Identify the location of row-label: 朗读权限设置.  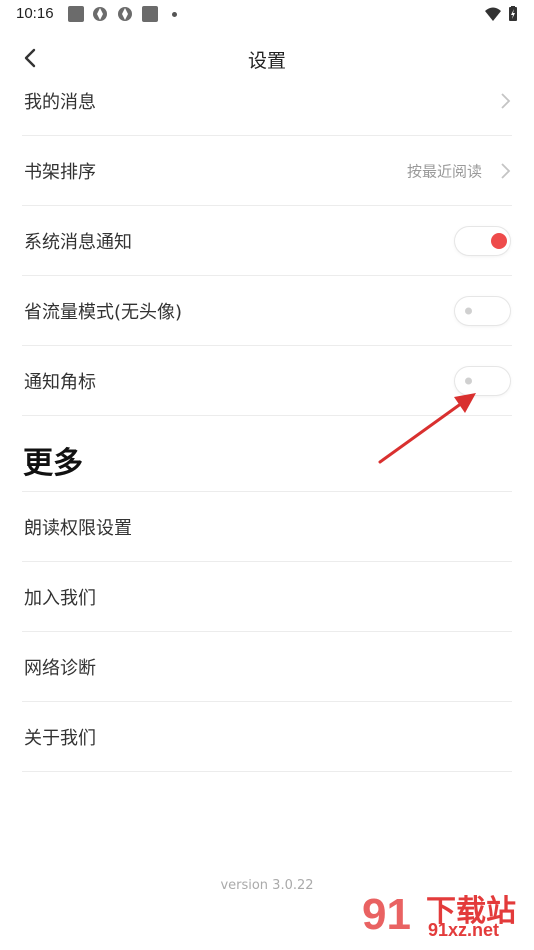
(78, 528).